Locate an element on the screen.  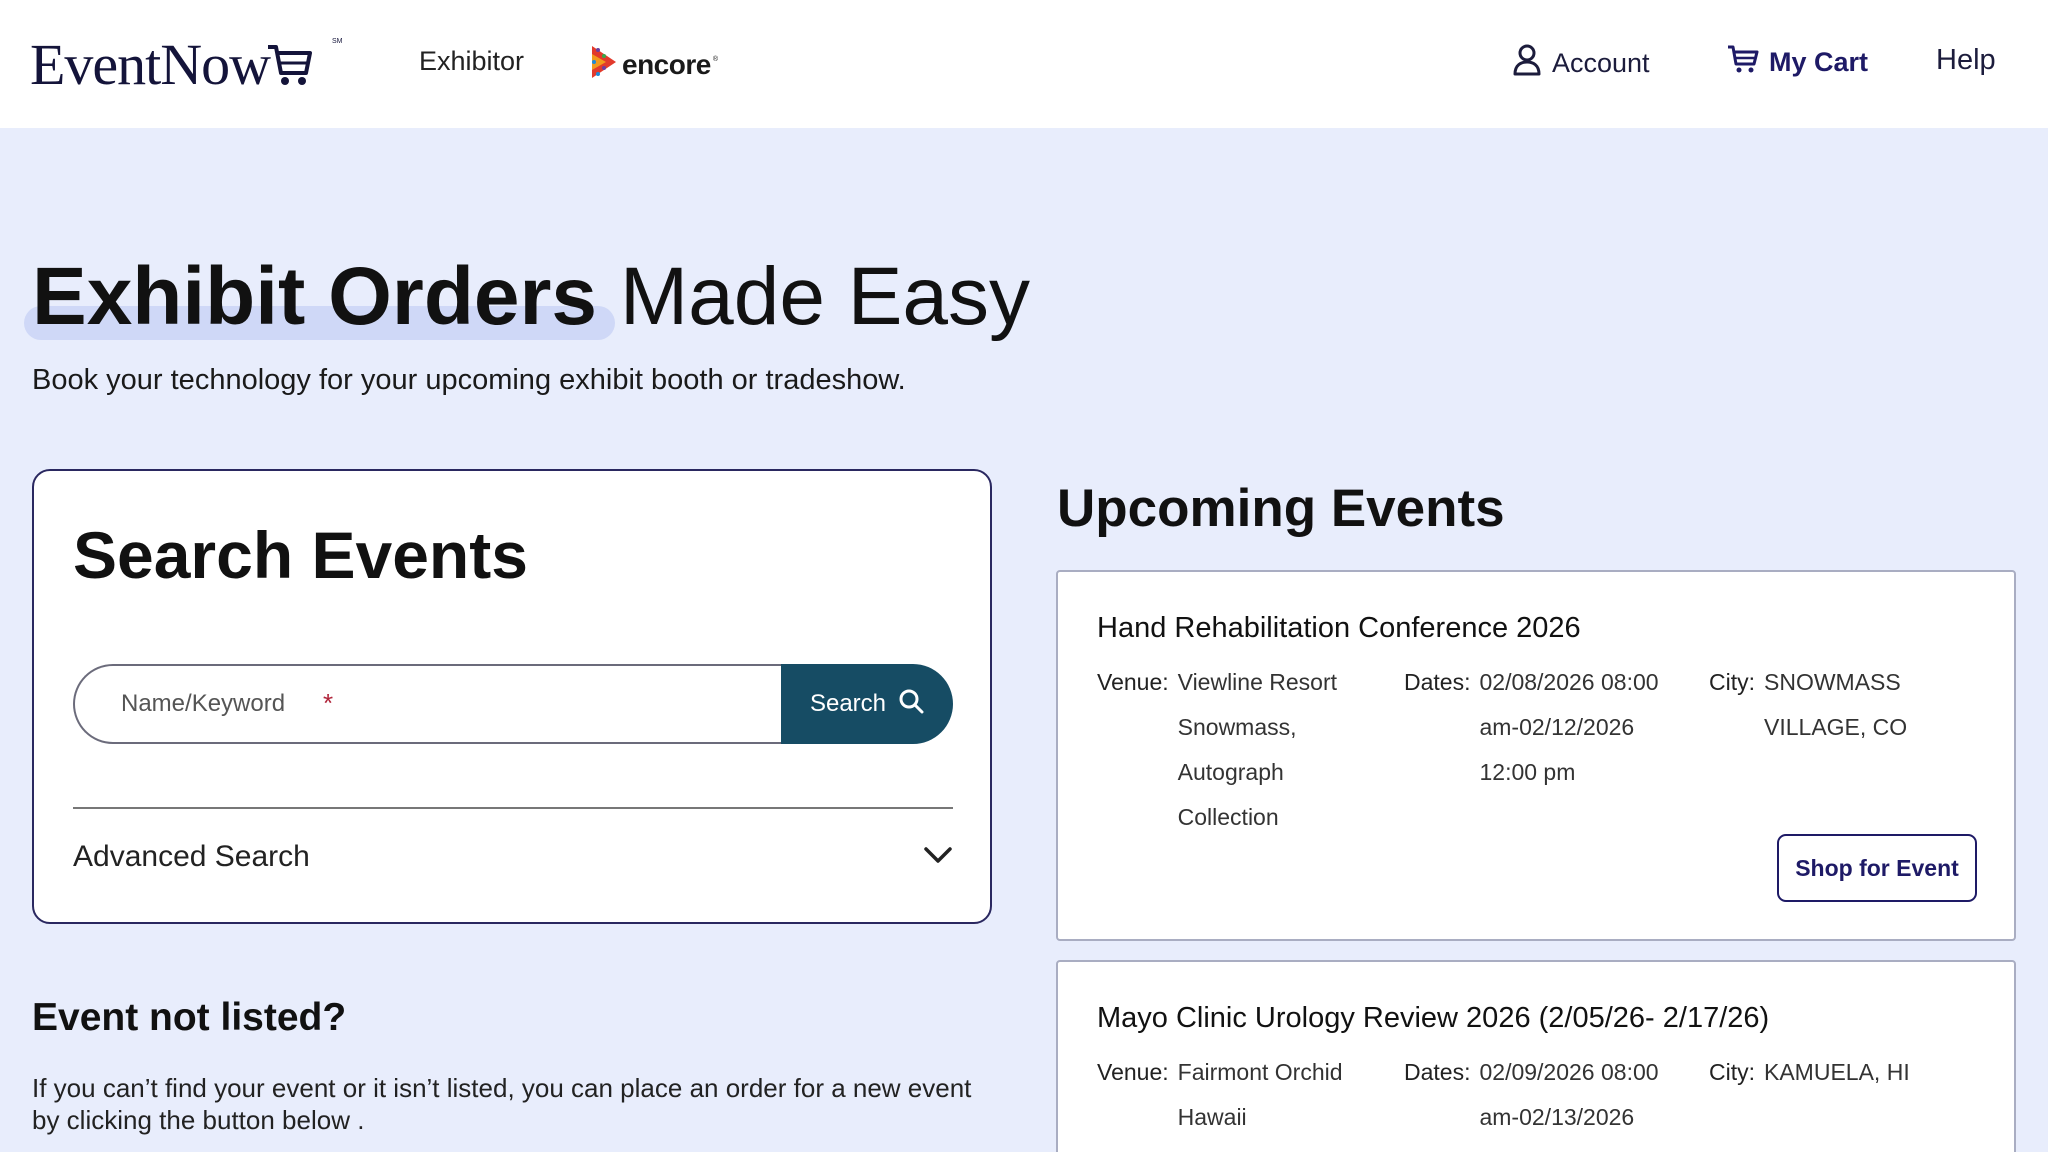
event-title: Hand Rehabilitation Conference 2026 is located at coordinates (1339, 628).